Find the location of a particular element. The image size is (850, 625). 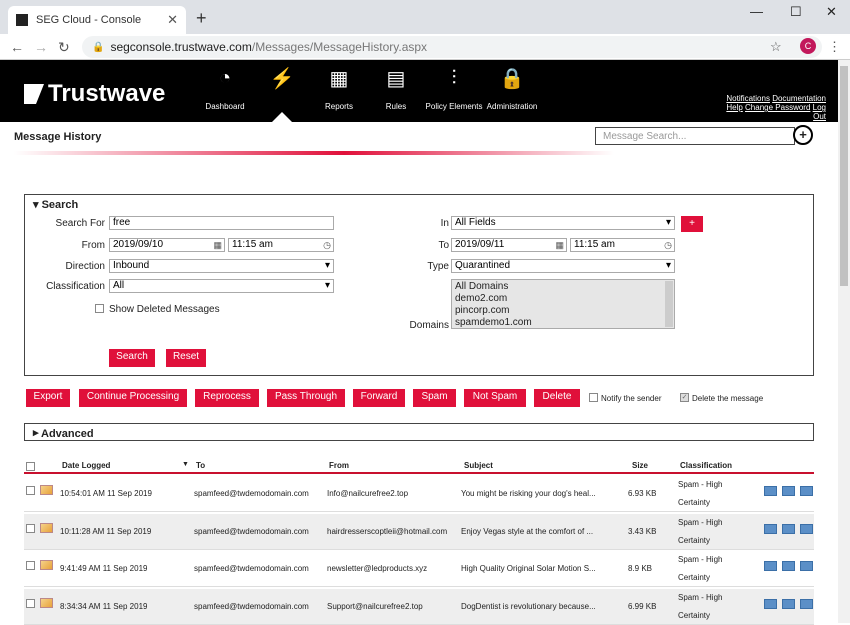

profile-avatar: C is located at coordinates (808, 46).